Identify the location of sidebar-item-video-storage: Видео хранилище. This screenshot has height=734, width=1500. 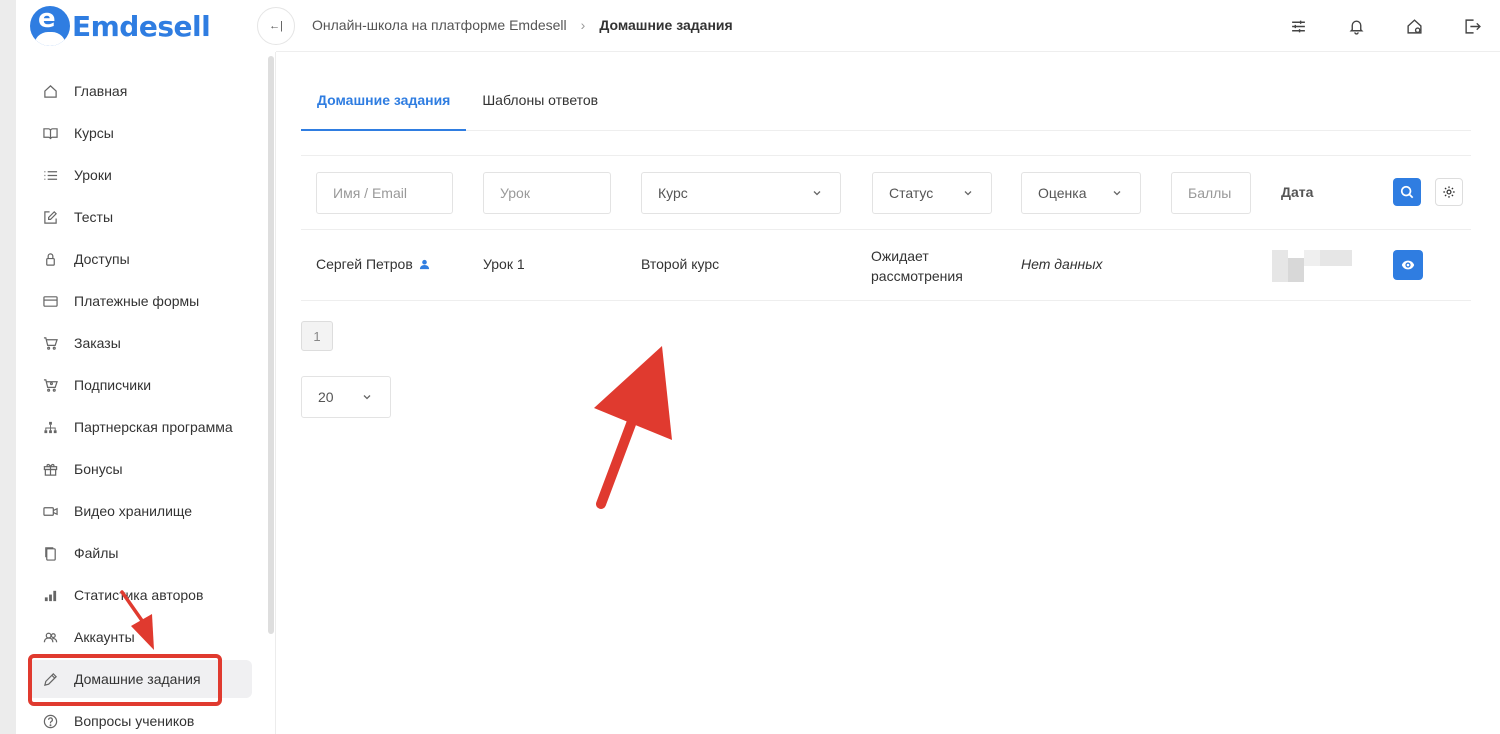
(140, 511).